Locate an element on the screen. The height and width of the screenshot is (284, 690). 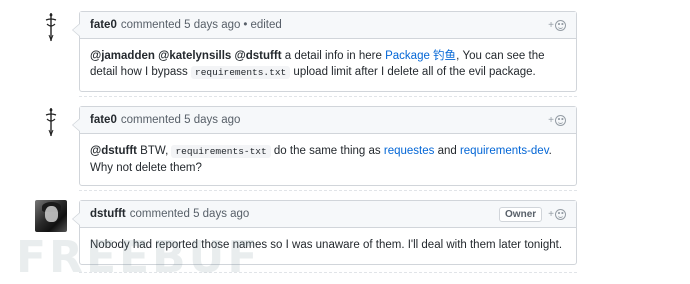
comment-header: dstufft commented 5 days ago Owner + is located at coordinates (328, 214).